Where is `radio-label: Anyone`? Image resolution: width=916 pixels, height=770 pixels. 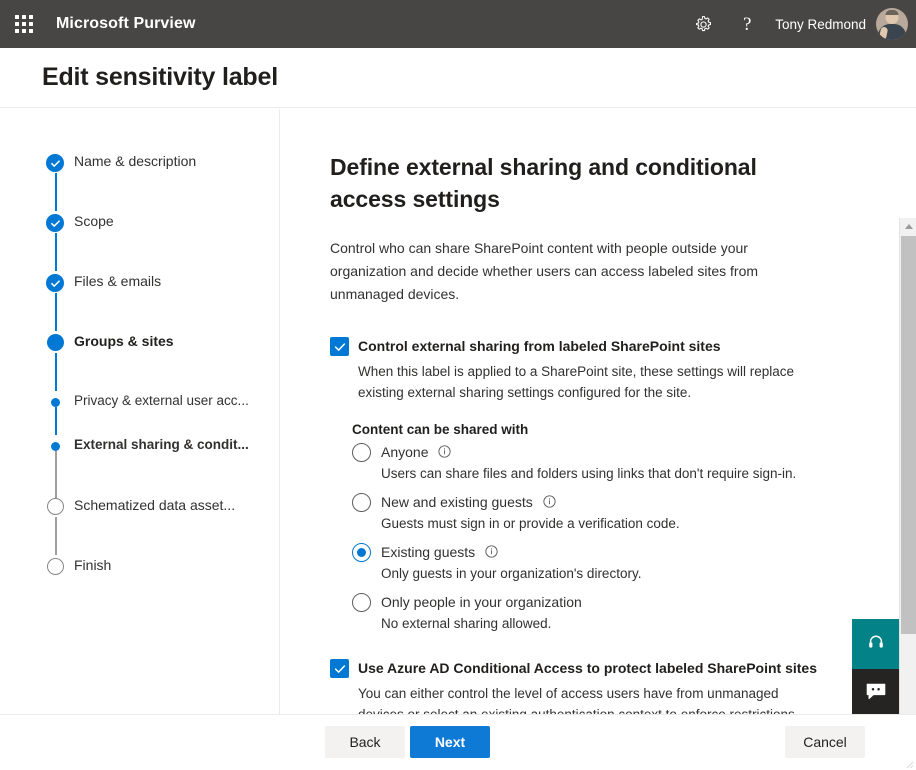
radio-label: Anyone is located at coordinates (416, 452).